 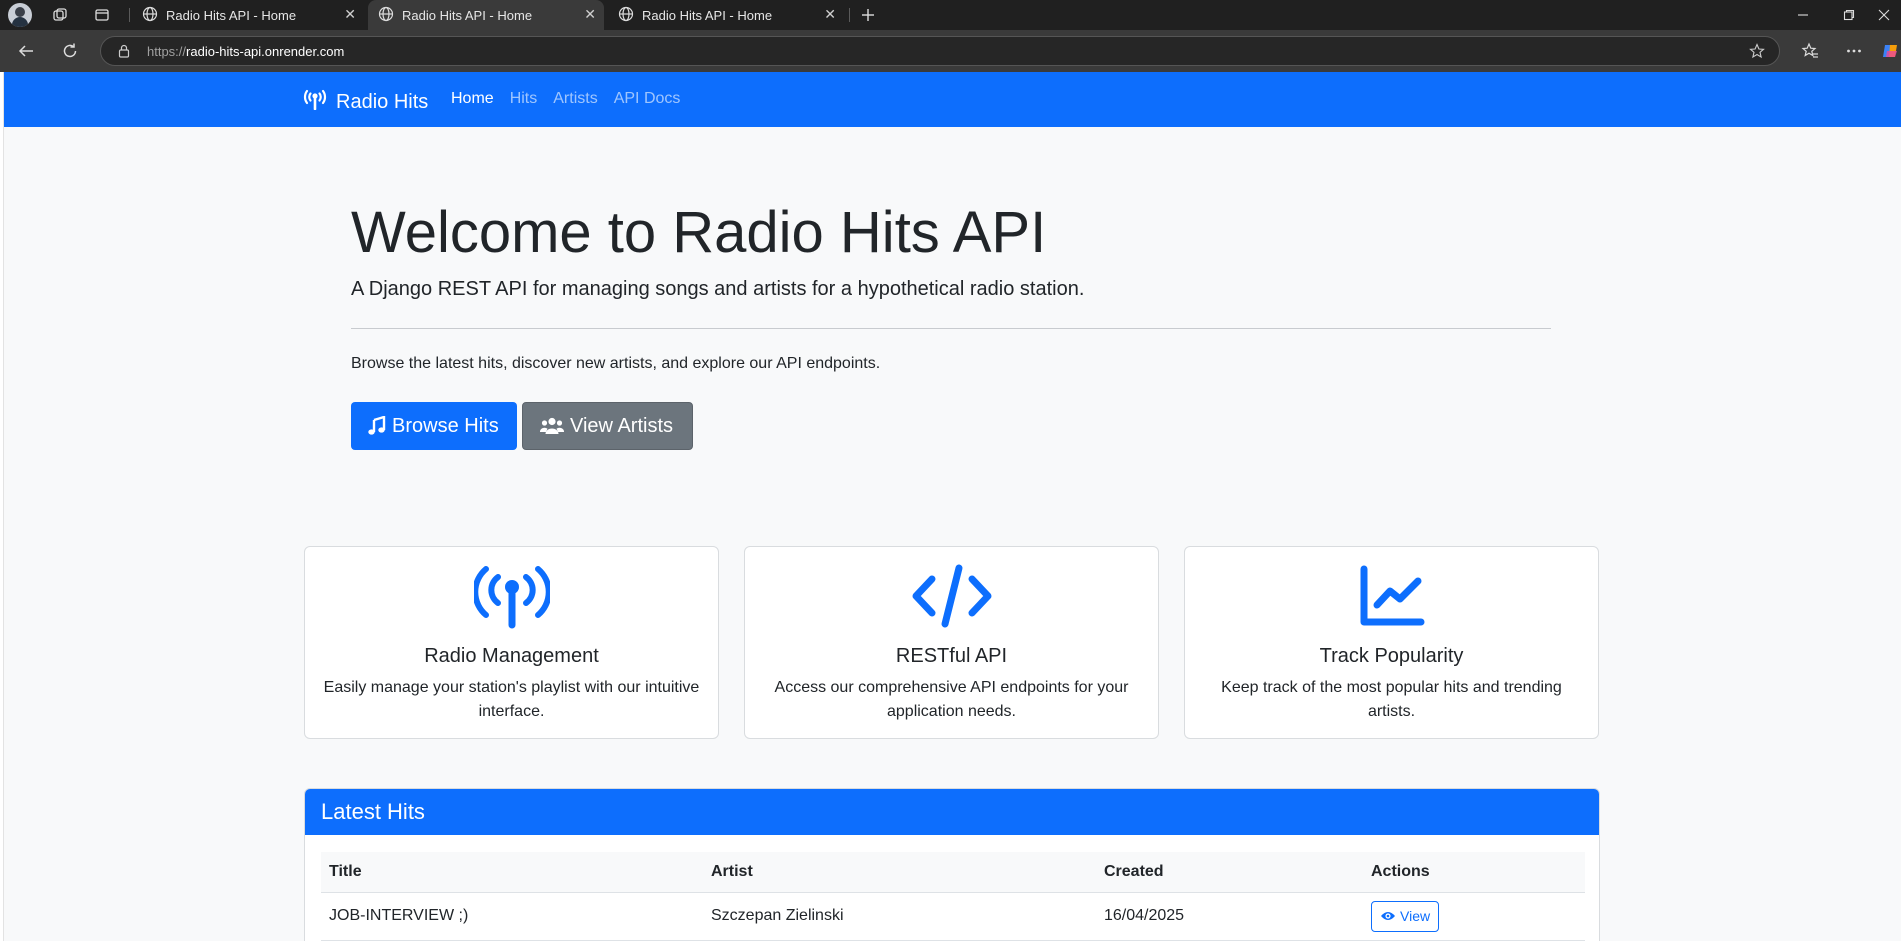 I want to click on more-menu-icon, so click(x=1854, y=51).